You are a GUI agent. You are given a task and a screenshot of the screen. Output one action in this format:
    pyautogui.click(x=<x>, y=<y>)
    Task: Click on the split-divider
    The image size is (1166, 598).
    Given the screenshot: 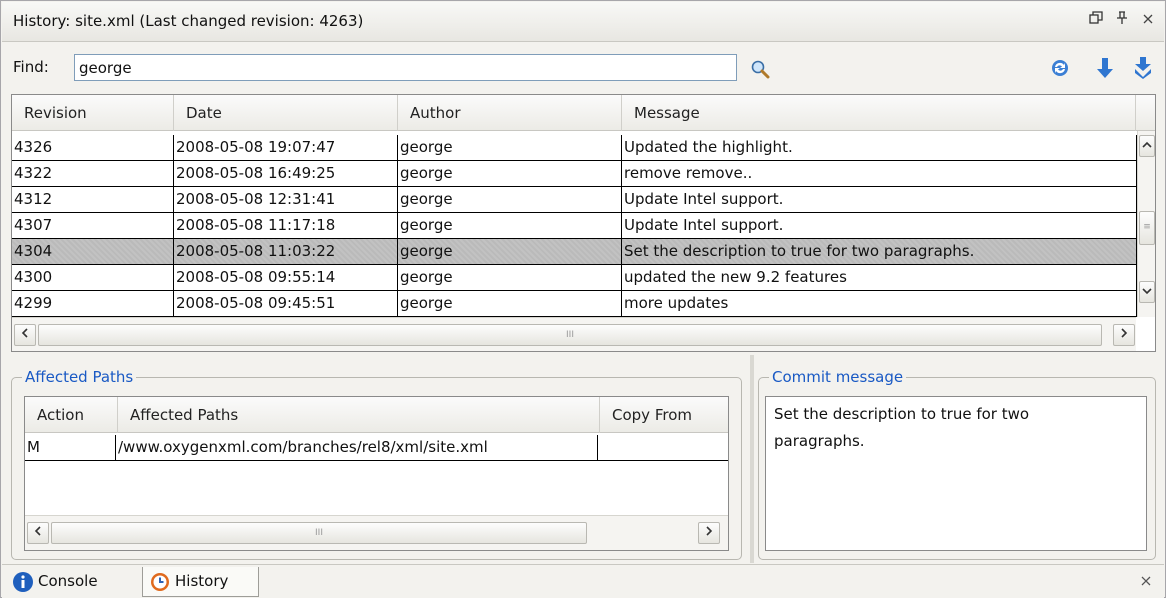 What is the action you would take?
    pyautogui.click(x=752, y=459)
    